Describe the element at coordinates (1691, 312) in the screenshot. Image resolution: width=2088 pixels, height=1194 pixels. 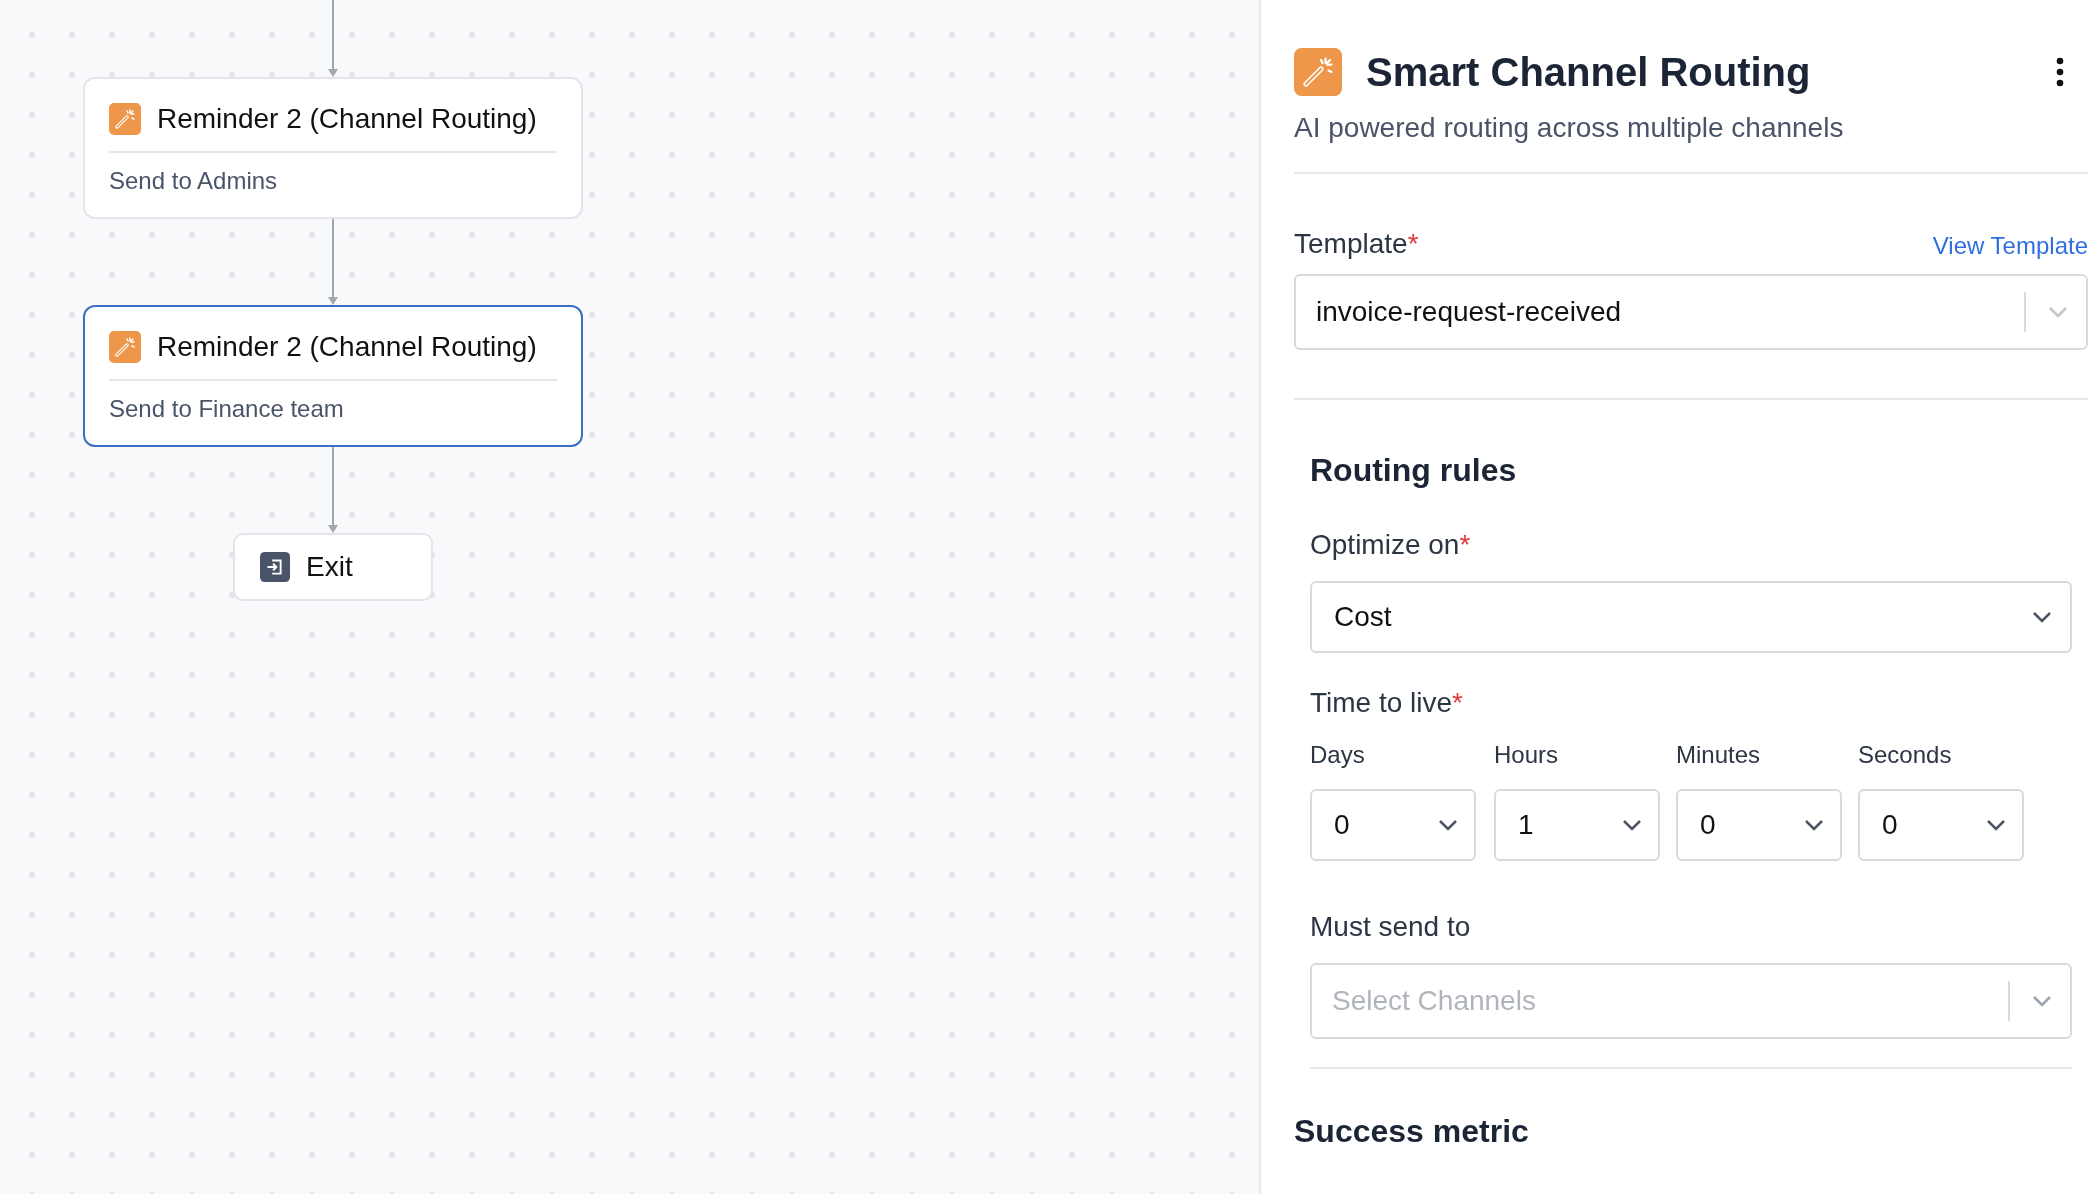
I see `template-select: invoice-request-received` at that location.